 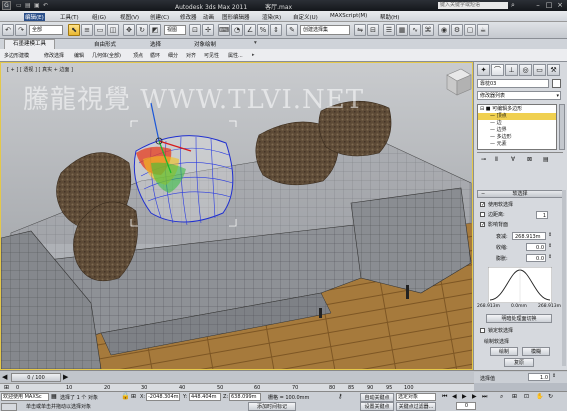 I want to click on slider-left-icon: ◀, so click(x=4, y=377).